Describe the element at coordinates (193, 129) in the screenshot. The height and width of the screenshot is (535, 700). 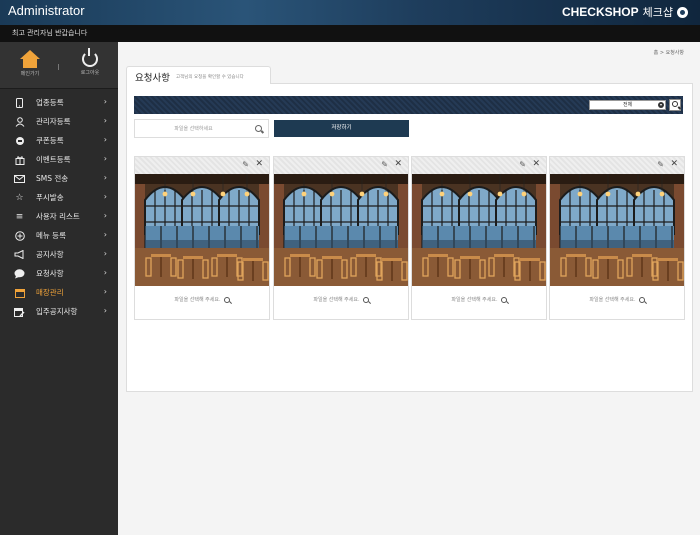
I see `file-select-placeholder: 파일을 선택하세요` at that location.